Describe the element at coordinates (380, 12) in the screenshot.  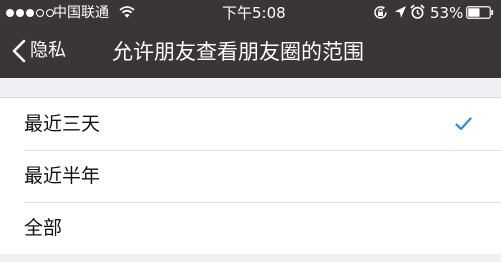
I see `rotation-lock-icon` at that location.